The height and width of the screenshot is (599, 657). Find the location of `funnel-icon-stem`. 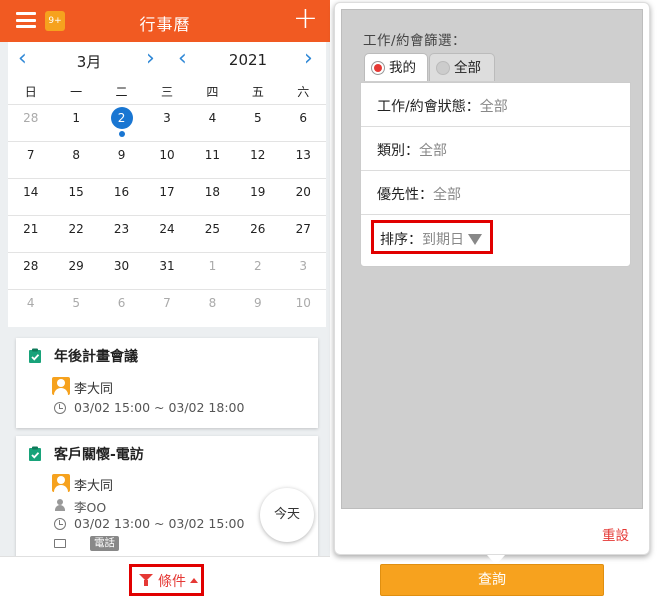

funnel-icon-stem is located at coordinates (146, 583).